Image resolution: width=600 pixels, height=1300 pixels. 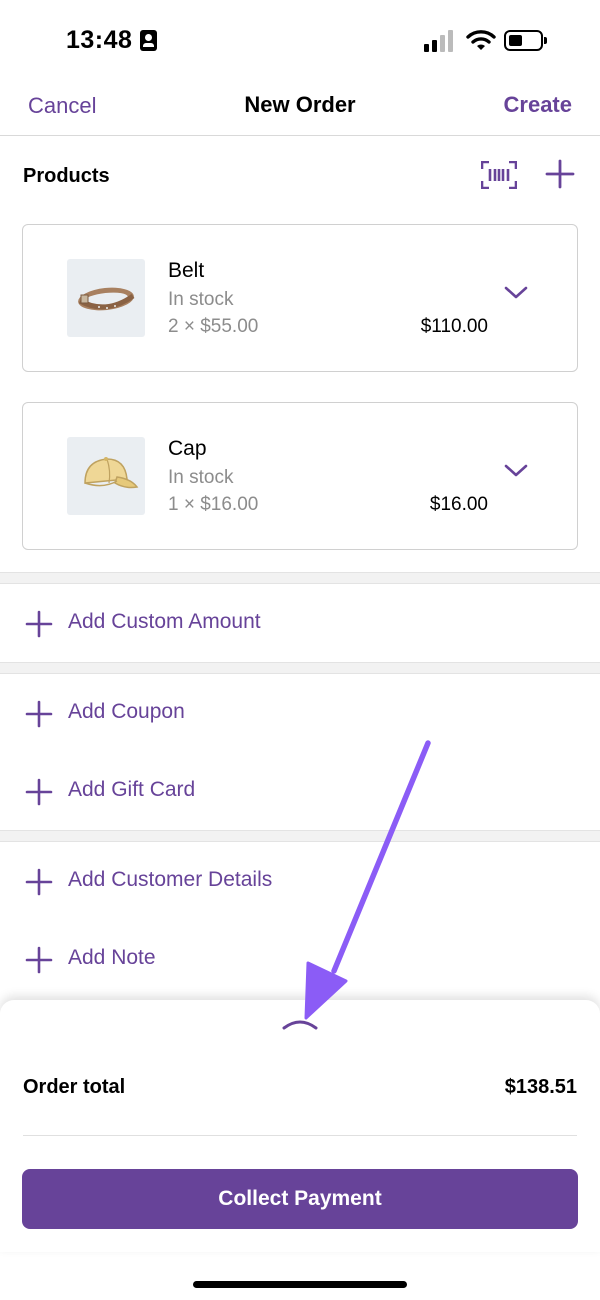 I want to click on order-total-value: $138.51, so click(x=540, y=1087).